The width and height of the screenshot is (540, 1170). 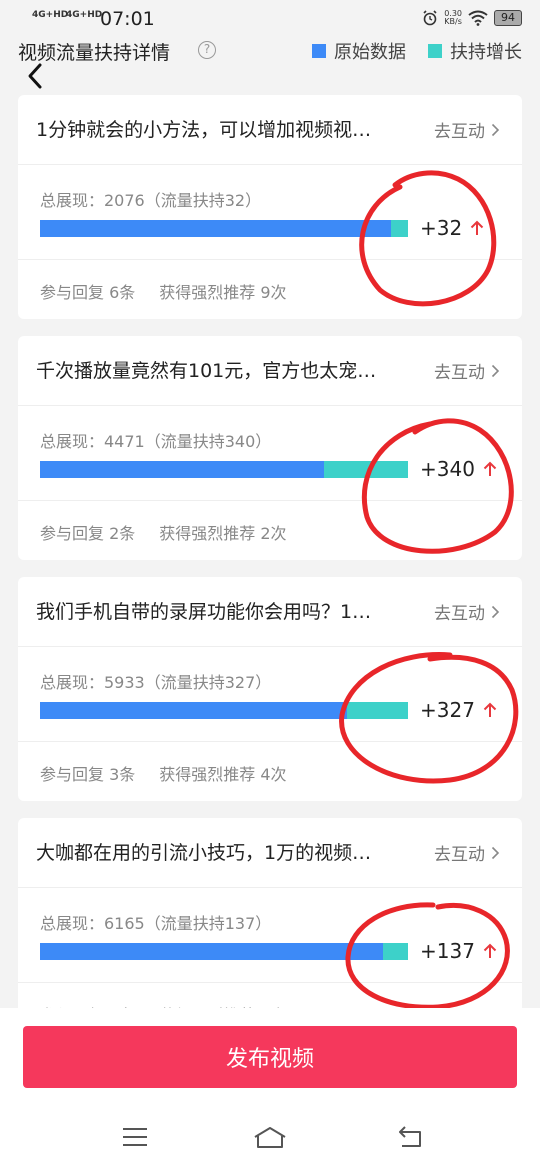 What do you see at coordinates (508, 18) in the screenshot?
I see `battery-icon: 94` at bounding box center [508, 18].